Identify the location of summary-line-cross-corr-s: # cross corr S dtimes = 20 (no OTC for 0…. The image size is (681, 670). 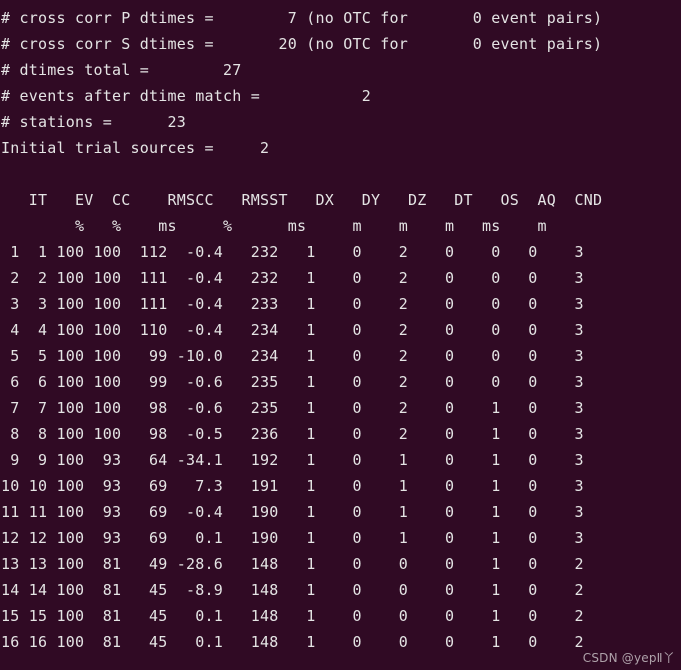
(302, 44).